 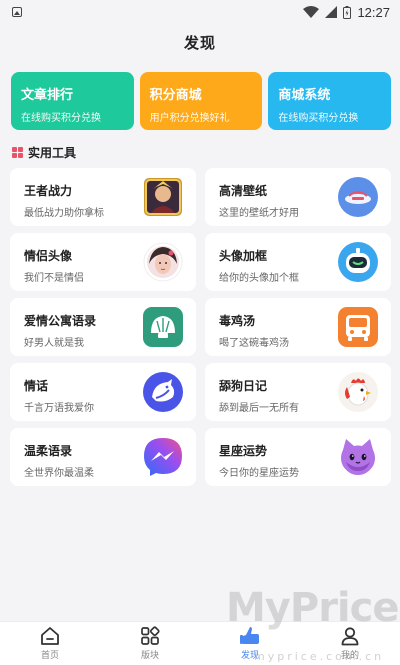 What do you see at coordinates (331, 12) in the screenshot?
I see `signal-icon` at bounding box center [331, 12].